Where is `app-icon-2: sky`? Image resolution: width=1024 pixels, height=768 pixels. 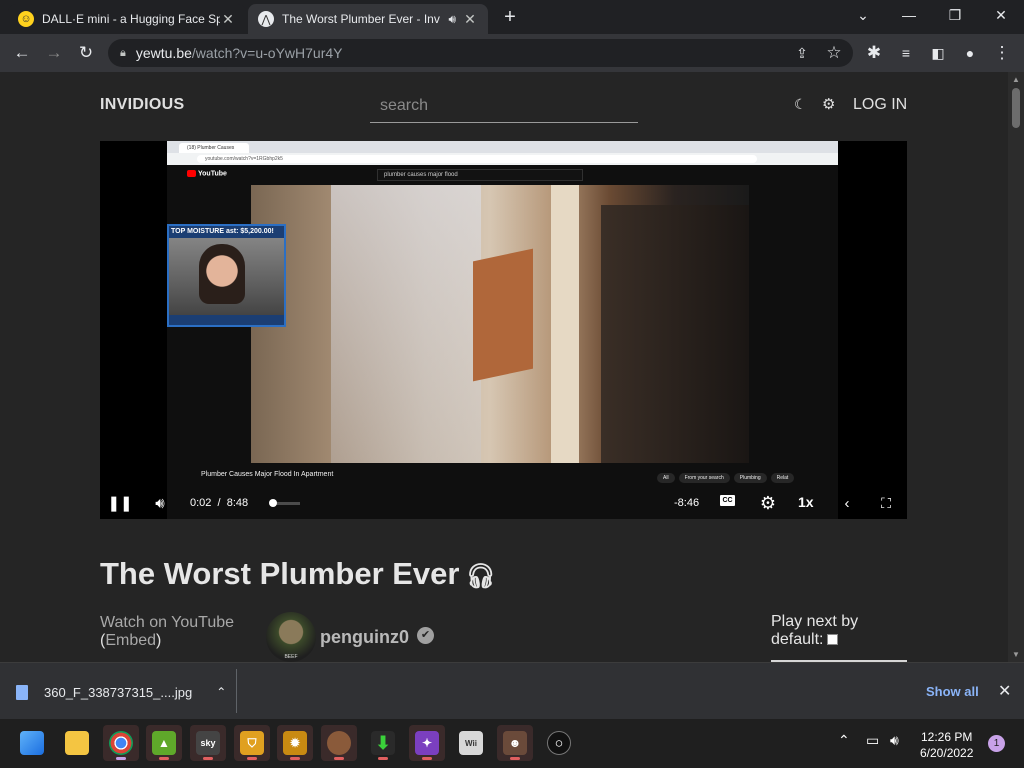 app-icon-2: sky is located at coordinates (208, 743).